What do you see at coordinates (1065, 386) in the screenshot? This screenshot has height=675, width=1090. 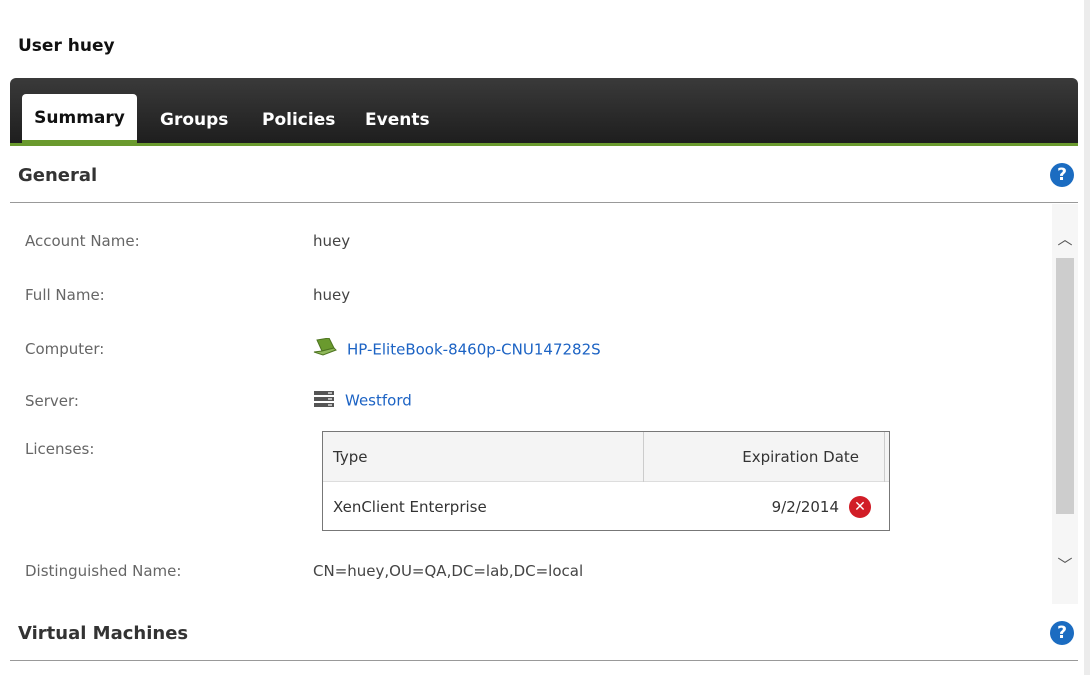 I see `scroll-thumb` at bounding box center [1065, 386].